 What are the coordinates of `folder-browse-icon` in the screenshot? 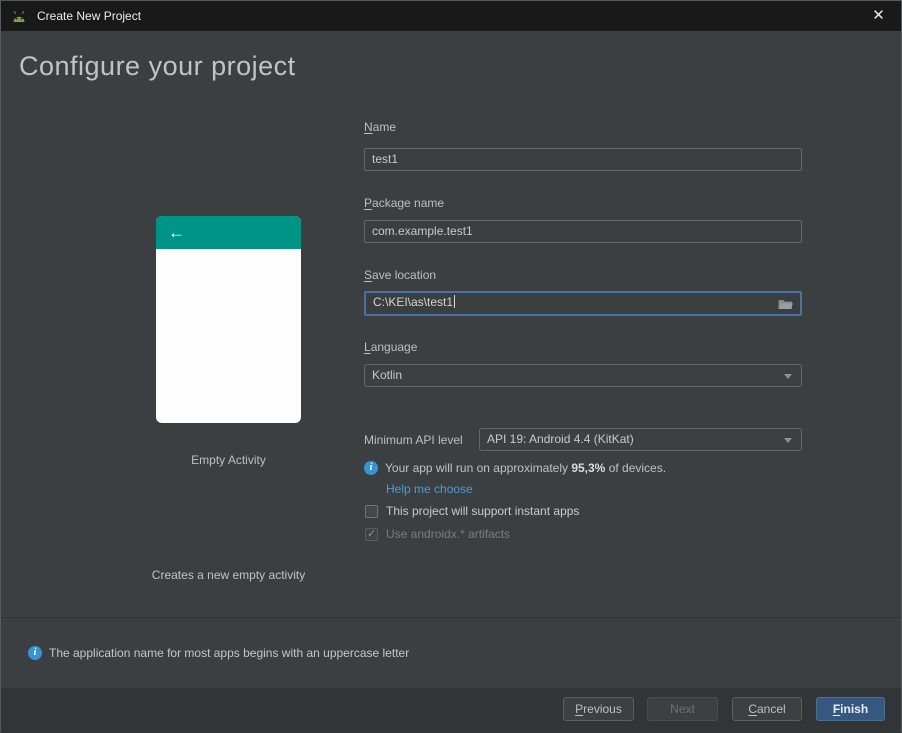 It's located at (785, 306).